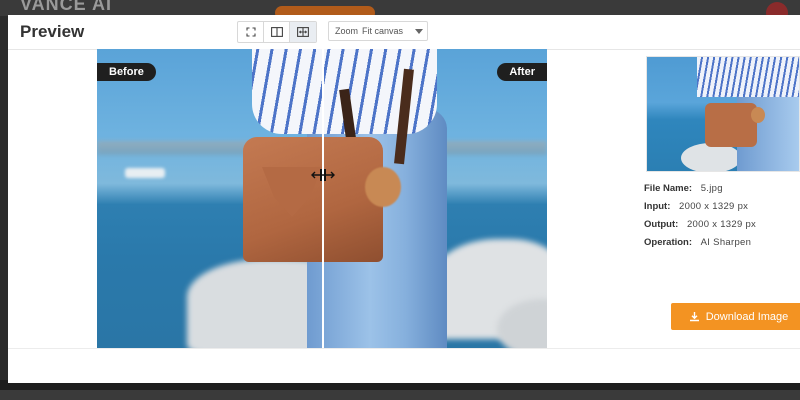  What do you see at coordinates (126, 72) in the screenshot?
I see `before-label: Before` at bounding box center [126, 72].